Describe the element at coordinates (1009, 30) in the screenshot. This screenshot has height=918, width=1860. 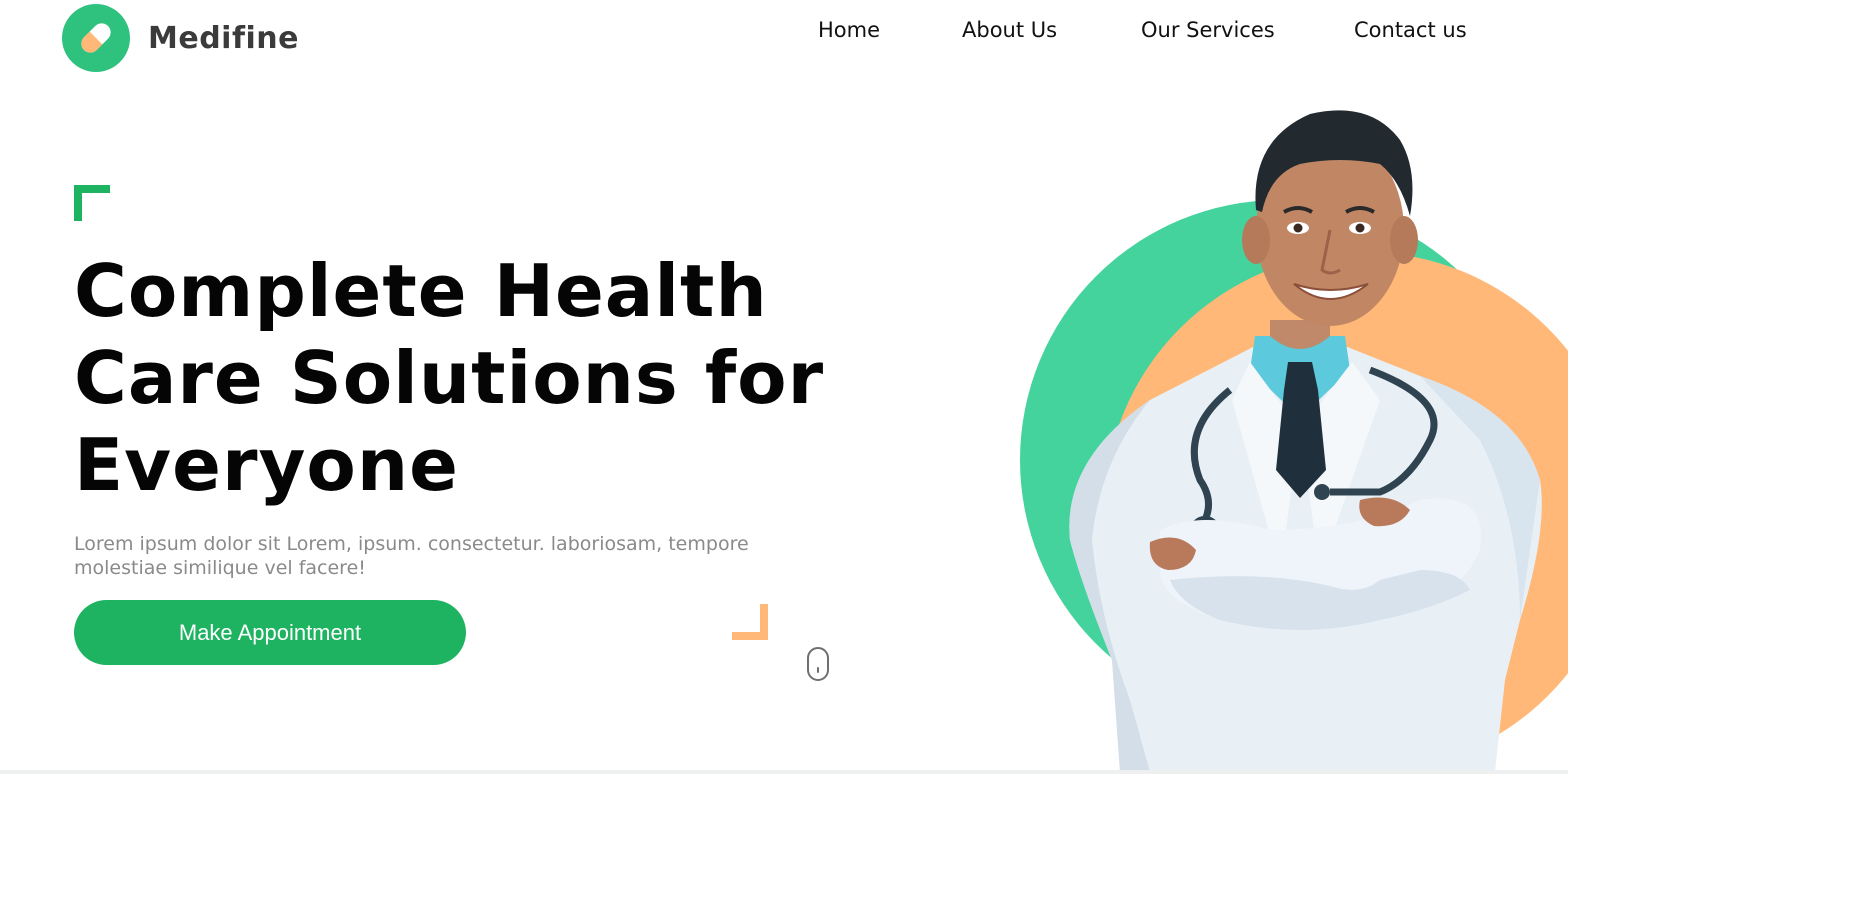
I see `nav-about-us: About Us` at that location.